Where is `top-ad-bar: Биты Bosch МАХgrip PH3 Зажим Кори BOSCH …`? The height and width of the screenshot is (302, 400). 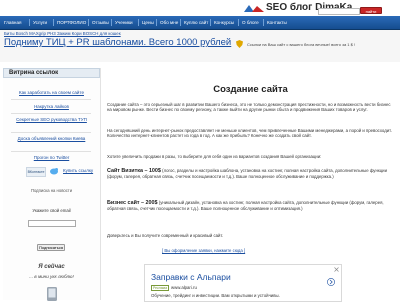
top-ad-bar: Биты Bosch МАХgrip PH3 Зажим Кори BOSCH … is located at coordinates (200, 46).